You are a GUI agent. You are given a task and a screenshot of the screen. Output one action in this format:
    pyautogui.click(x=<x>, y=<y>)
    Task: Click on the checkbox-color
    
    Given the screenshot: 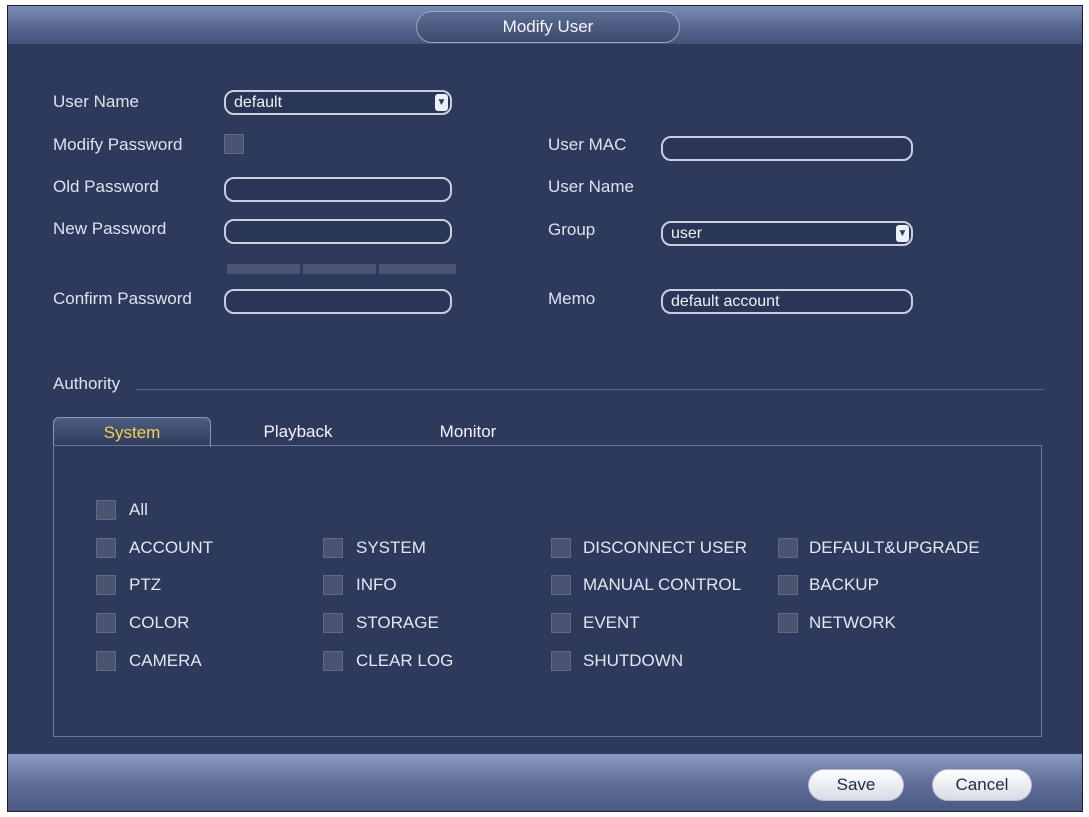 What is the action you would take?
    pyautogui.click(x=106, y=623)
    